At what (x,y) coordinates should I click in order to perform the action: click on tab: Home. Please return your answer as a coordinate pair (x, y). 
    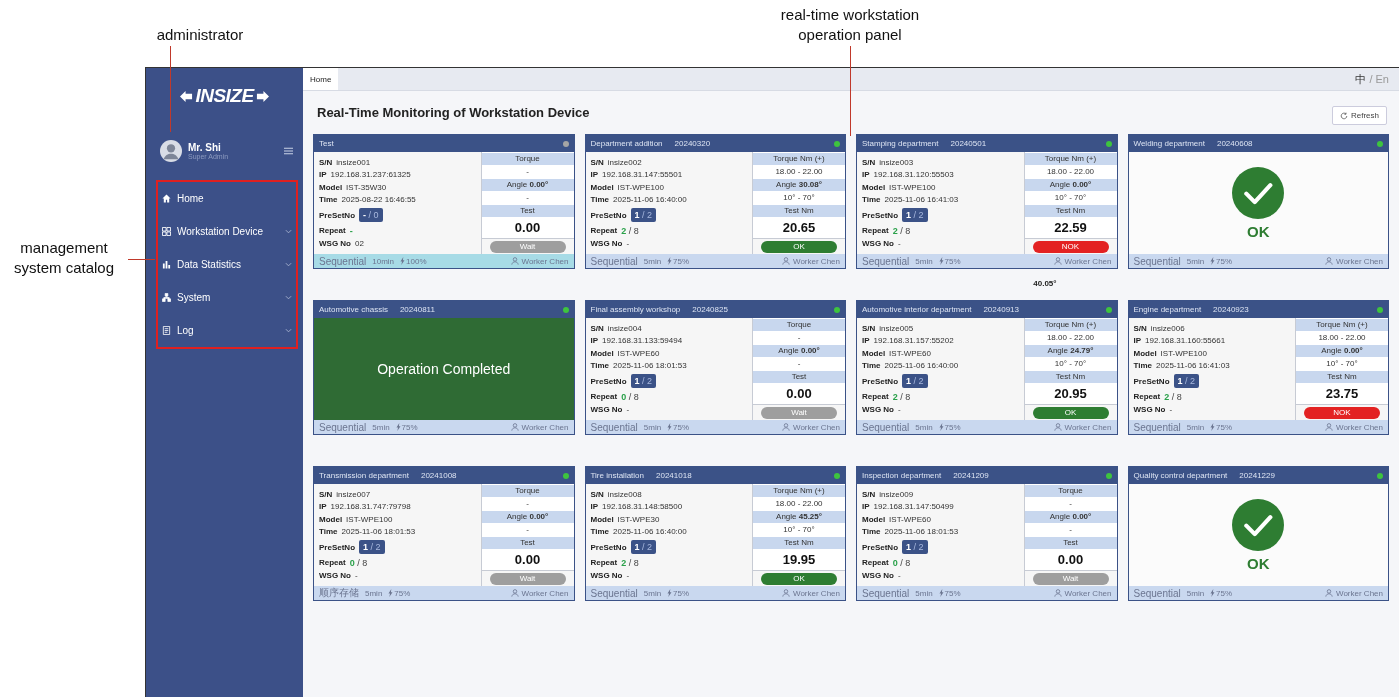
    Looking at the image, I should click on (321, 79).